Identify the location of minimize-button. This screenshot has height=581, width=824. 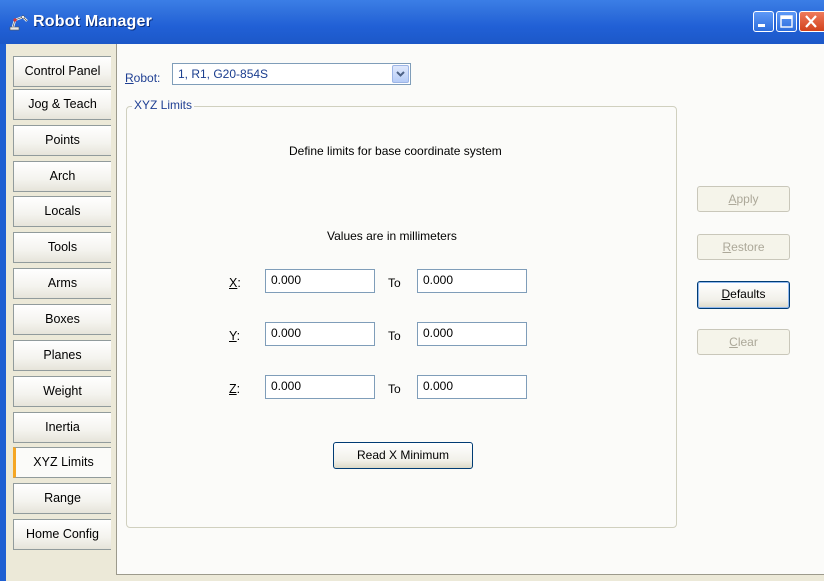
(763, 21).